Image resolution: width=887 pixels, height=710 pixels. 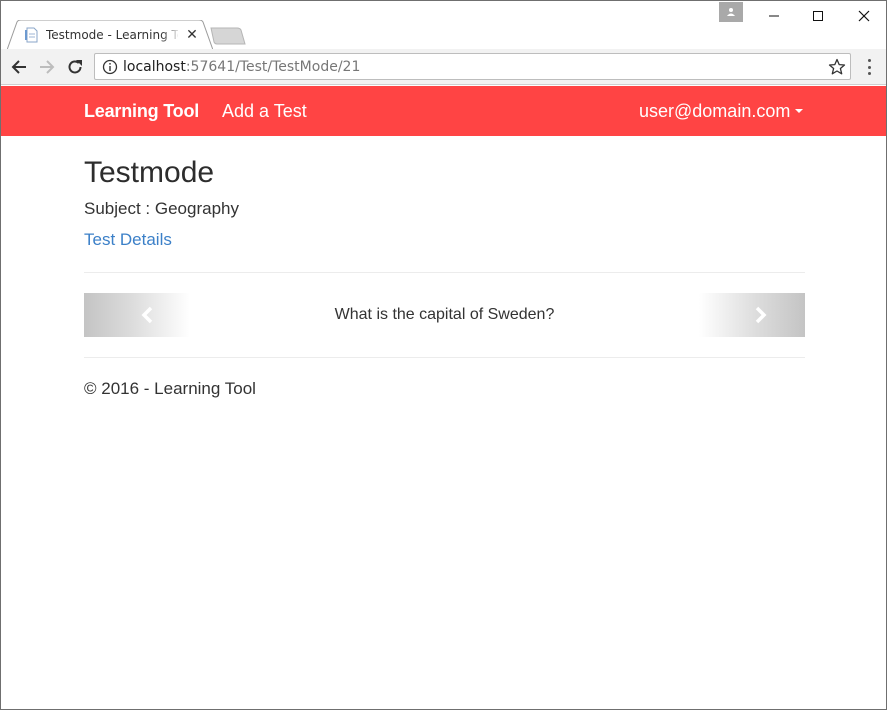 I want to click on reload-button, so click(x=75, y=67).